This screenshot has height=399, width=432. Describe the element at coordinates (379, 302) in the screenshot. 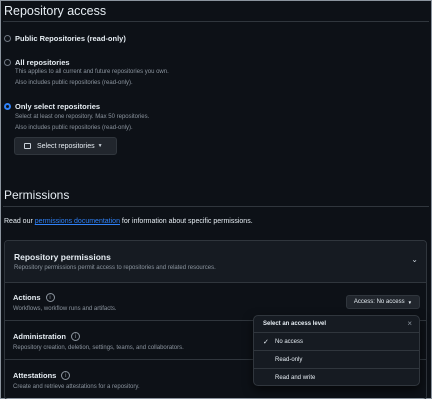

I see `access-level-label: Access: No access` at that location.